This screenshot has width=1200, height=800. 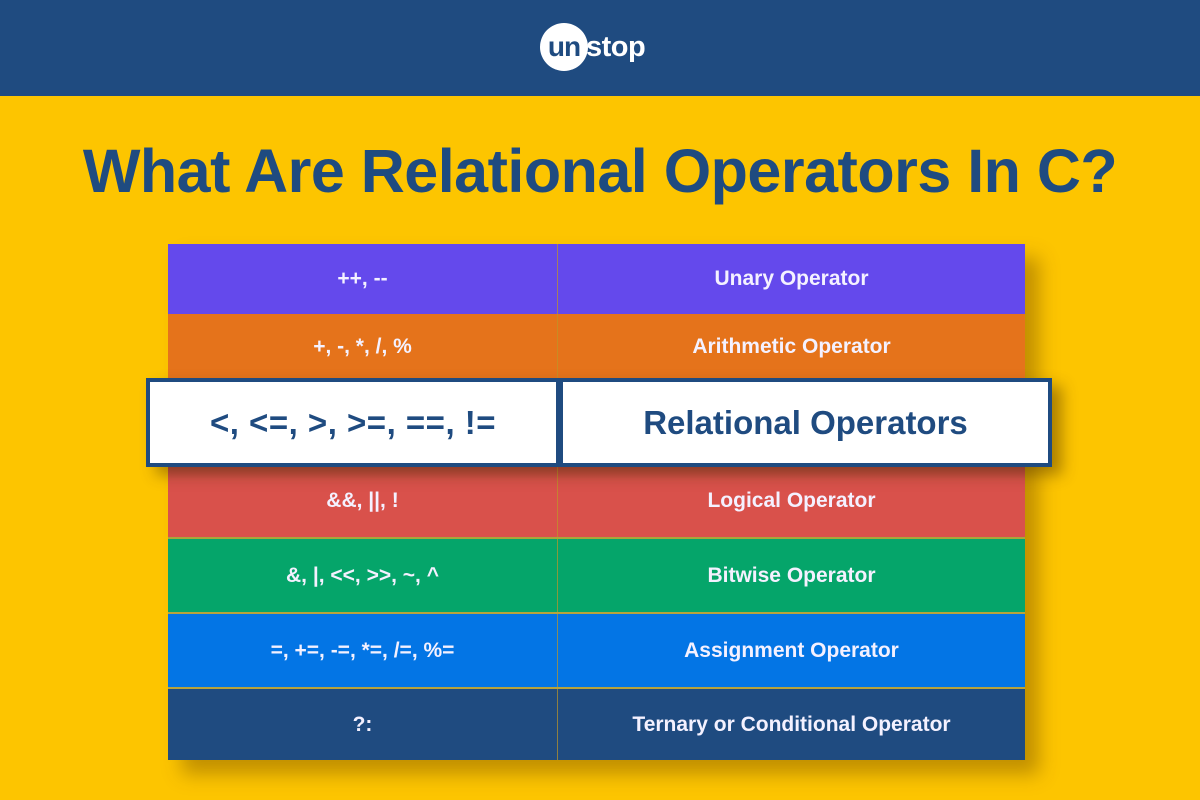 I want to click on logo-text: stop, so click(x=616, y=46).